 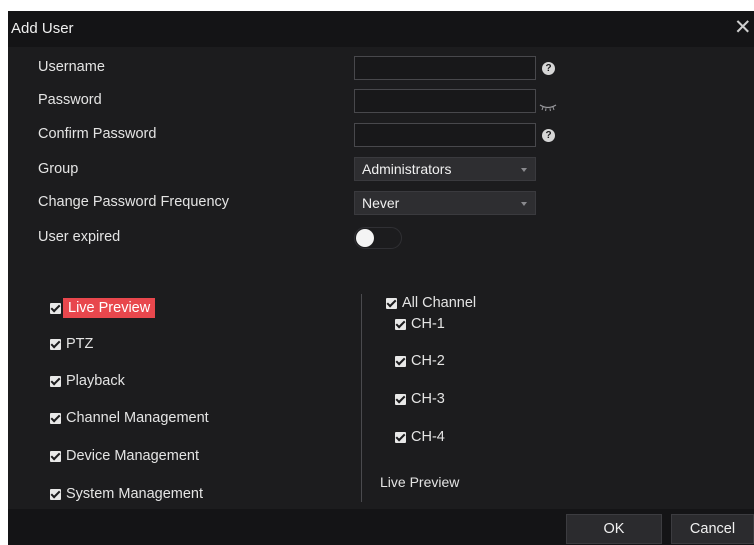 I want to click on channel-label: All Channel, so click(x=439, y=303).